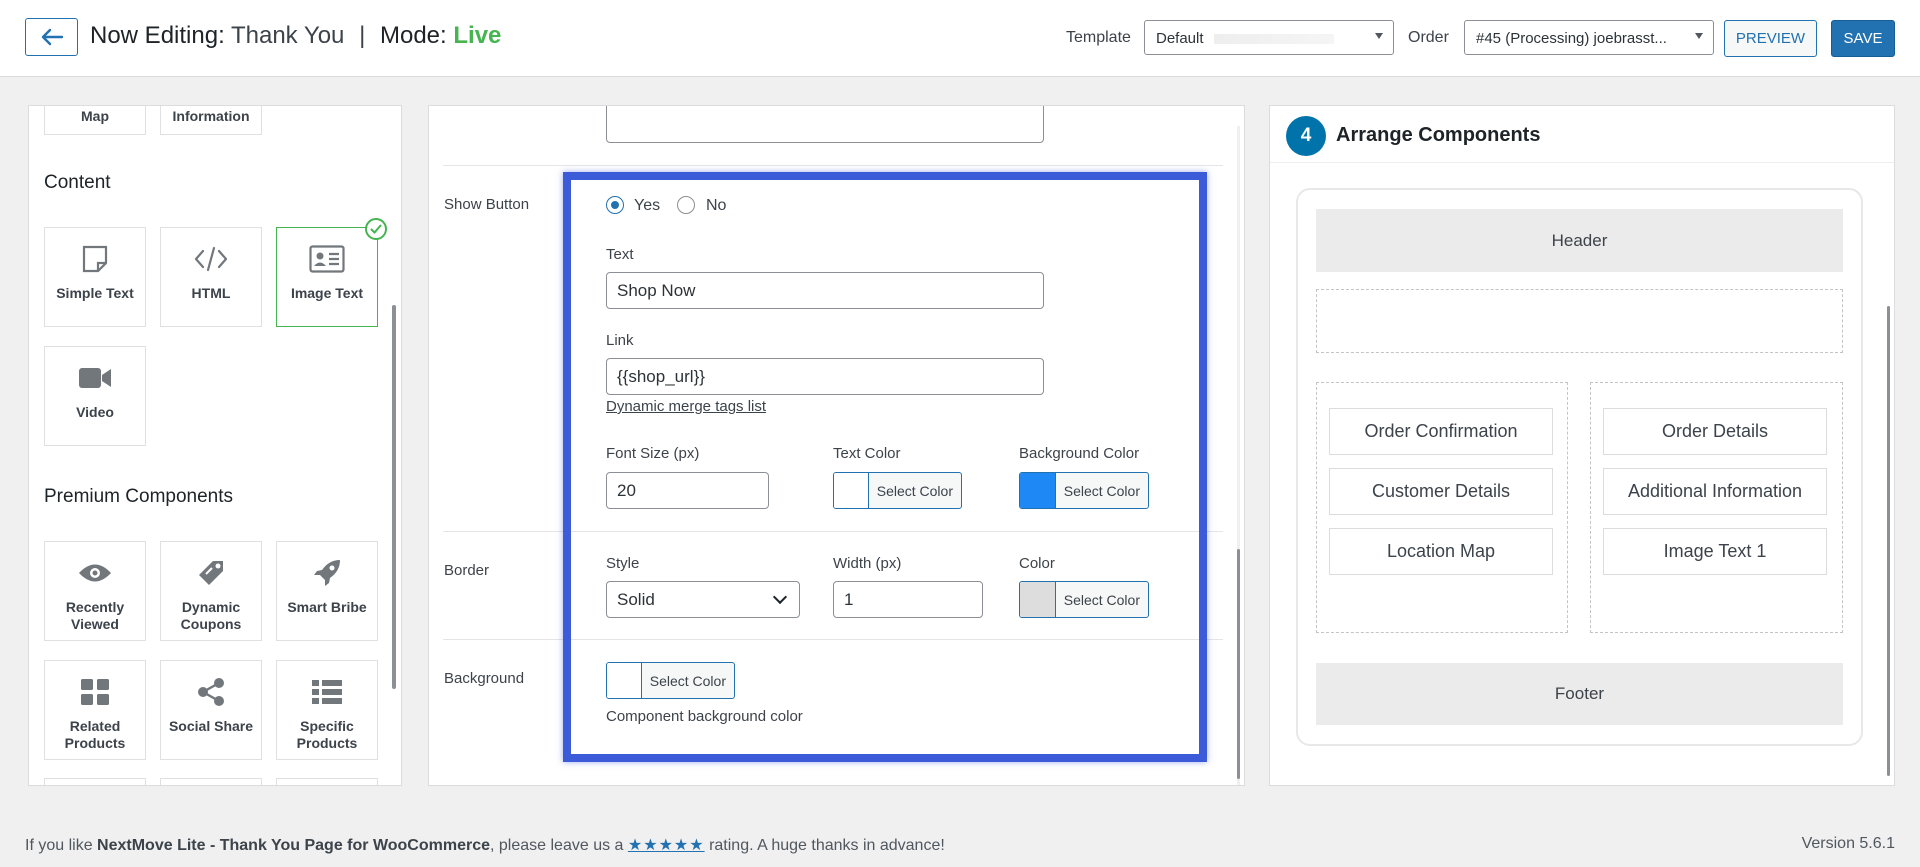  What do you see at coordinates (557, 845) in the screenshot?
I see `footer-middle: , please leave us a` at bounding box center [557, 845].